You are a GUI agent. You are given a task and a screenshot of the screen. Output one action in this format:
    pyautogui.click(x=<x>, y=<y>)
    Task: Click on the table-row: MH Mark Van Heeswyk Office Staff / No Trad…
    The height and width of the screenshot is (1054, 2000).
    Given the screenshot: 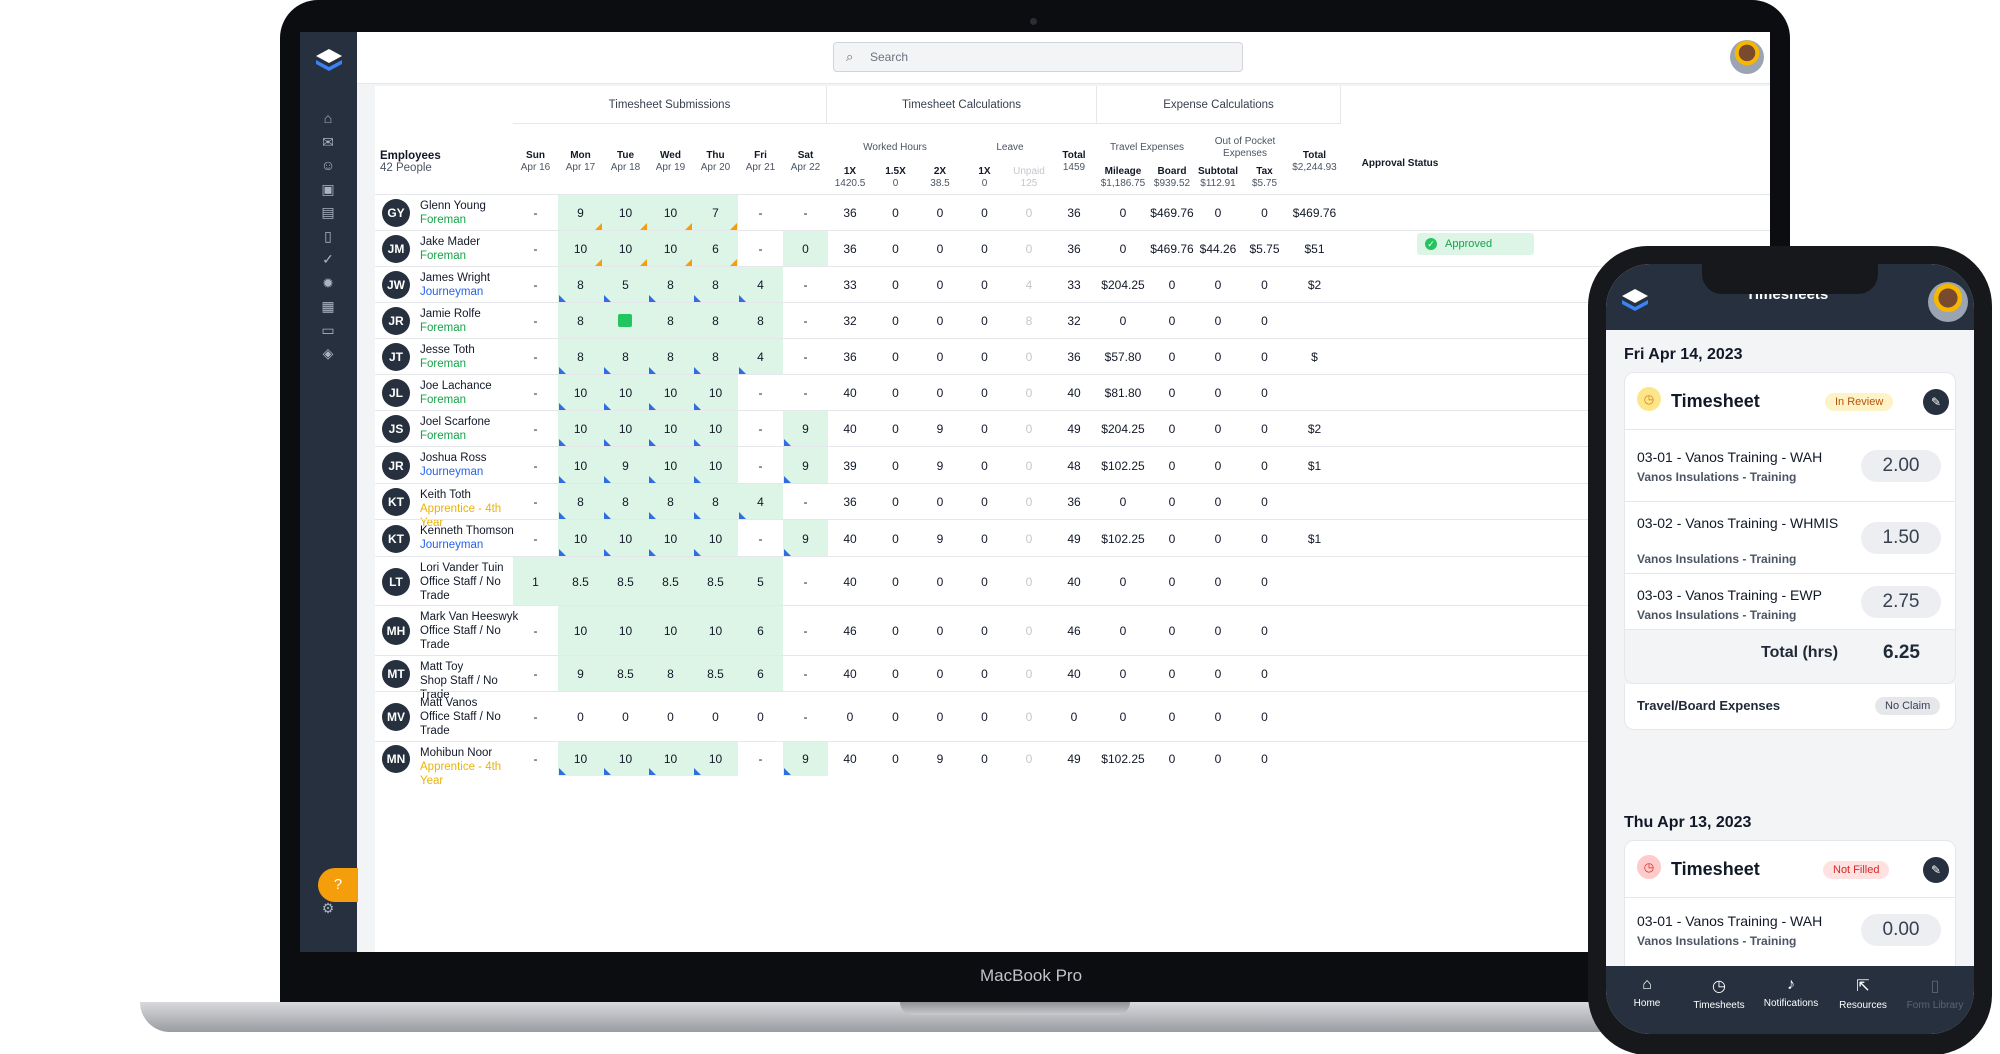 What is the action you would take?
    pyautogui.click(x=1072, y=630)
    